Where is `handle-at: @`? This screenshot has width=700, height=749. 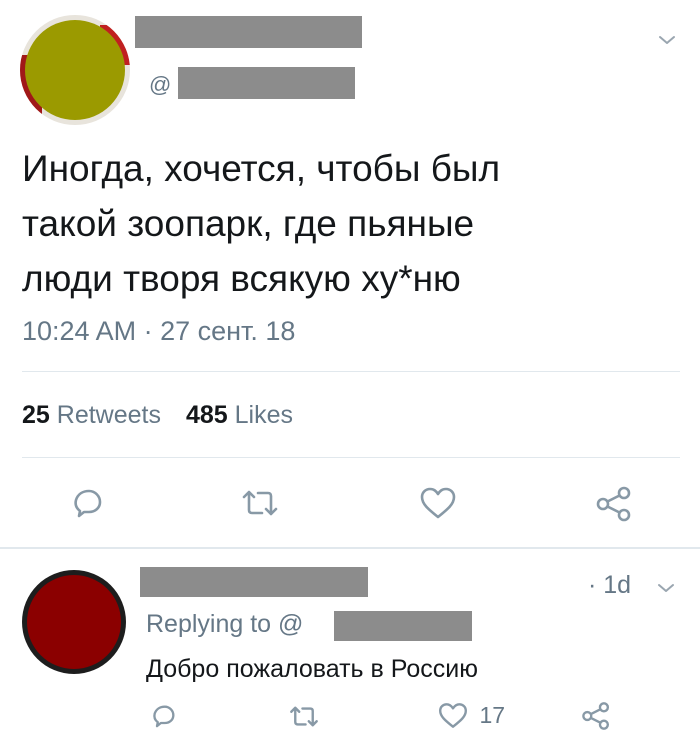
handle-at: @ is located at coordinates (160, 84).